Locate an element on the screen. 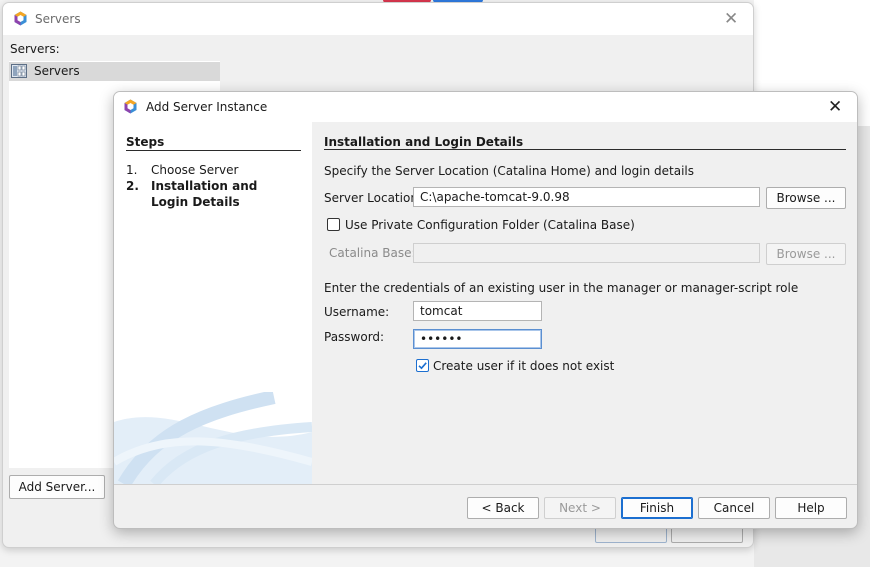 The width and height of the screenshot is (870, 567). steps-title: Steps is located at coordinates (145, 142).